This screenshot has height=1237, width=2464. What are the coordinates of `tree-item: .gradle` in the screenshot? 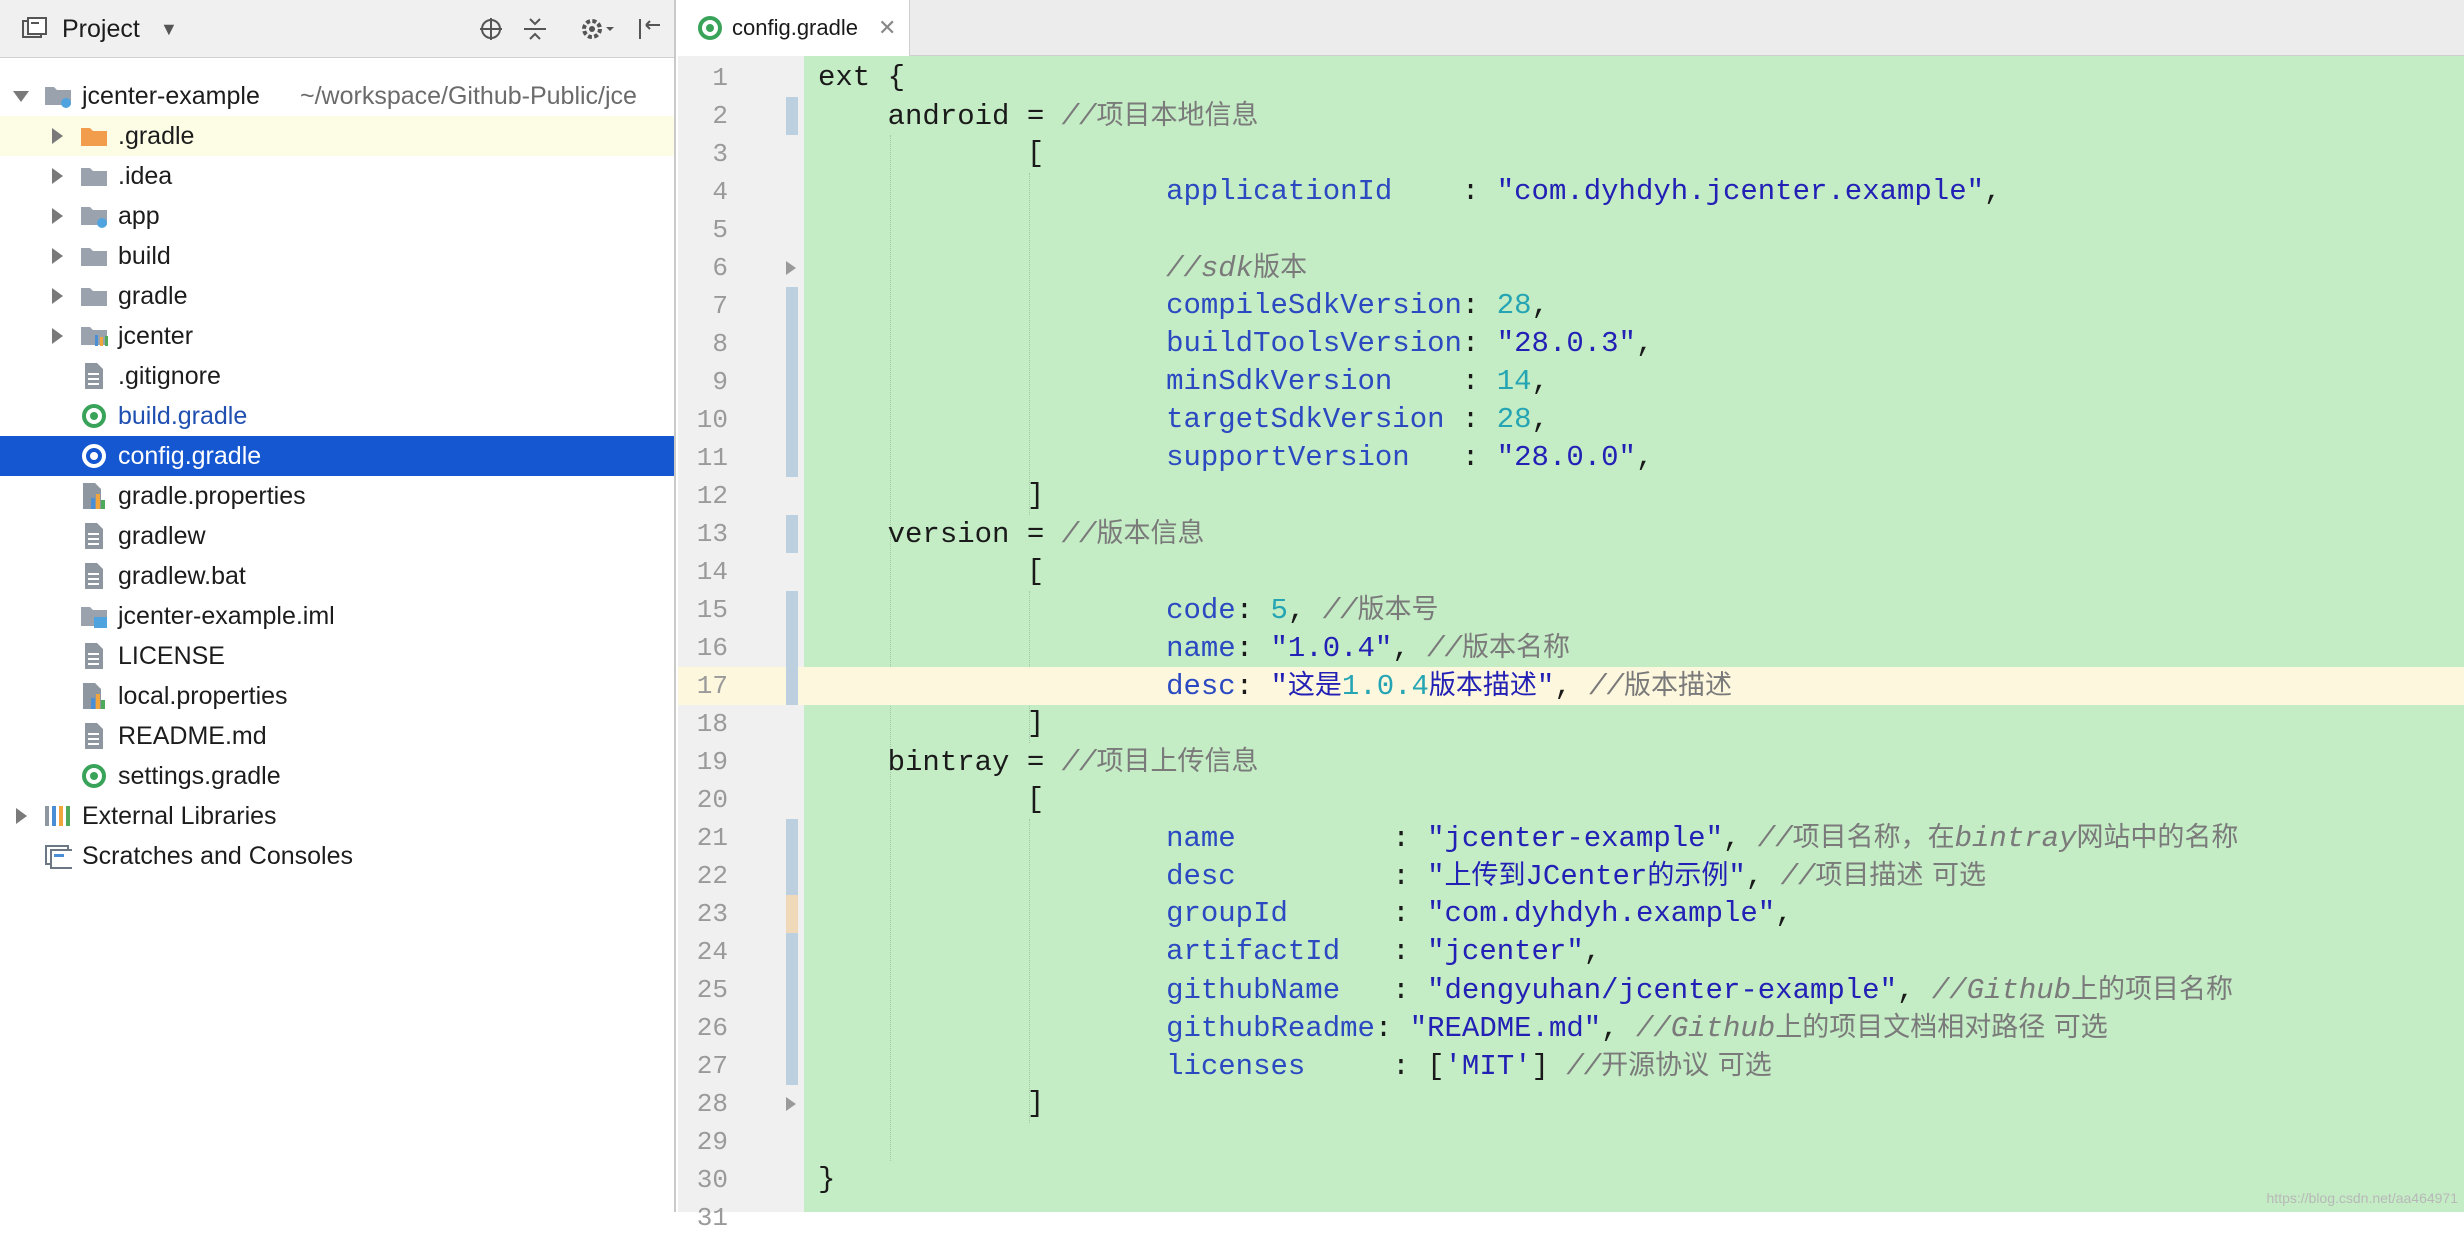 It's located at (337, 136).